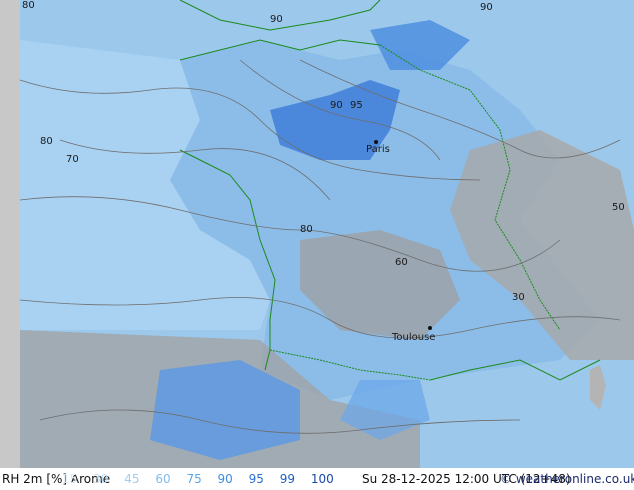 This screenshot has height=490, width=634. I want to click on site-credit-link: © weatheronline.co.uk, so click(567, 479).